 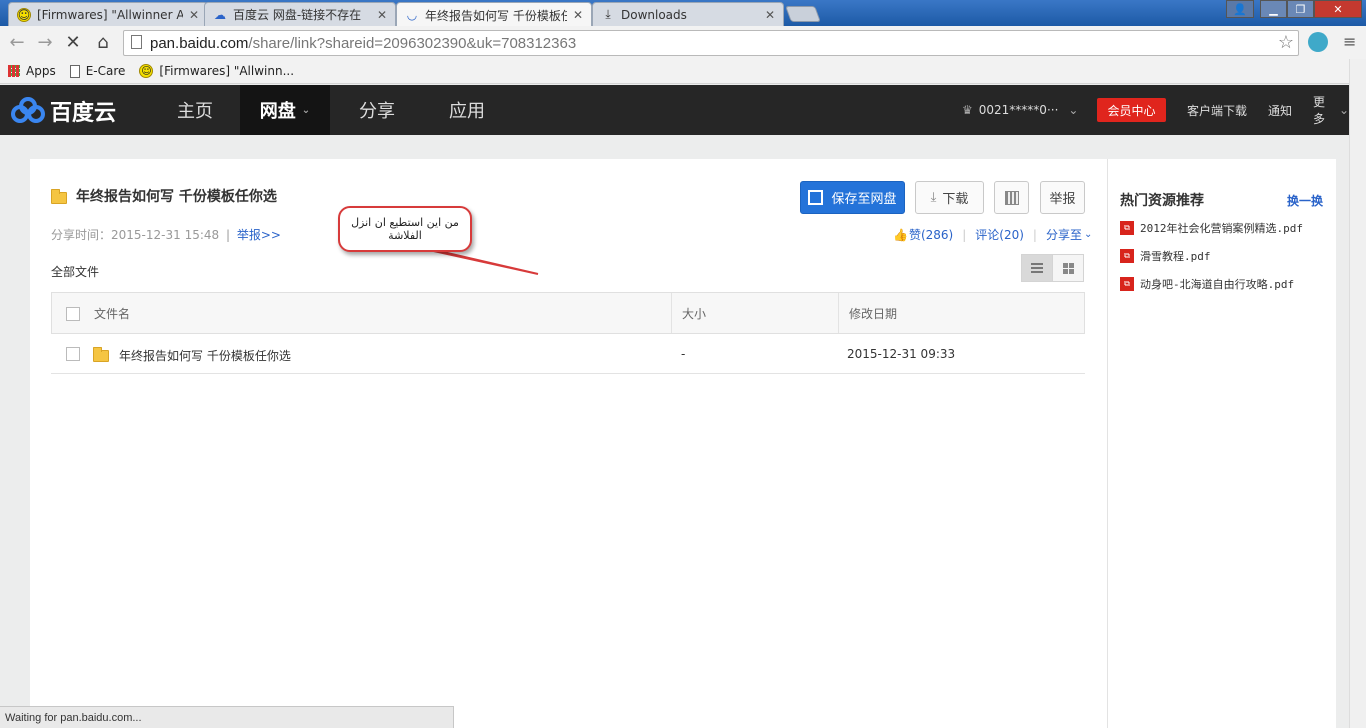 I want to click on home-icon: ⌂, so click(x=103, y=42).